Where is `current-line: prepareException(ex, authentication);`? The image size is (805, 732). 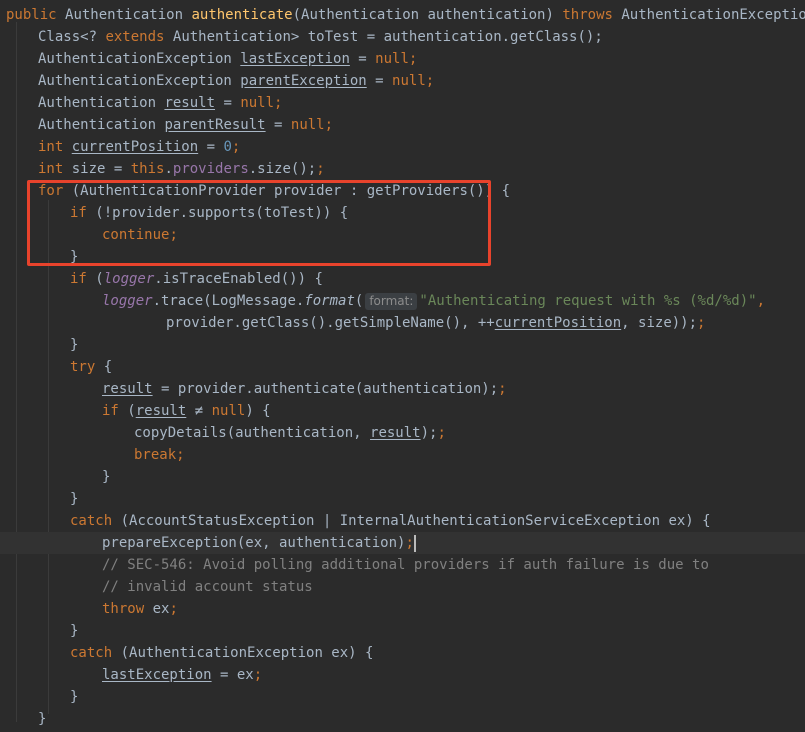 current-line: prepareException(ex, authentication); is located at coordinates (402, 543).